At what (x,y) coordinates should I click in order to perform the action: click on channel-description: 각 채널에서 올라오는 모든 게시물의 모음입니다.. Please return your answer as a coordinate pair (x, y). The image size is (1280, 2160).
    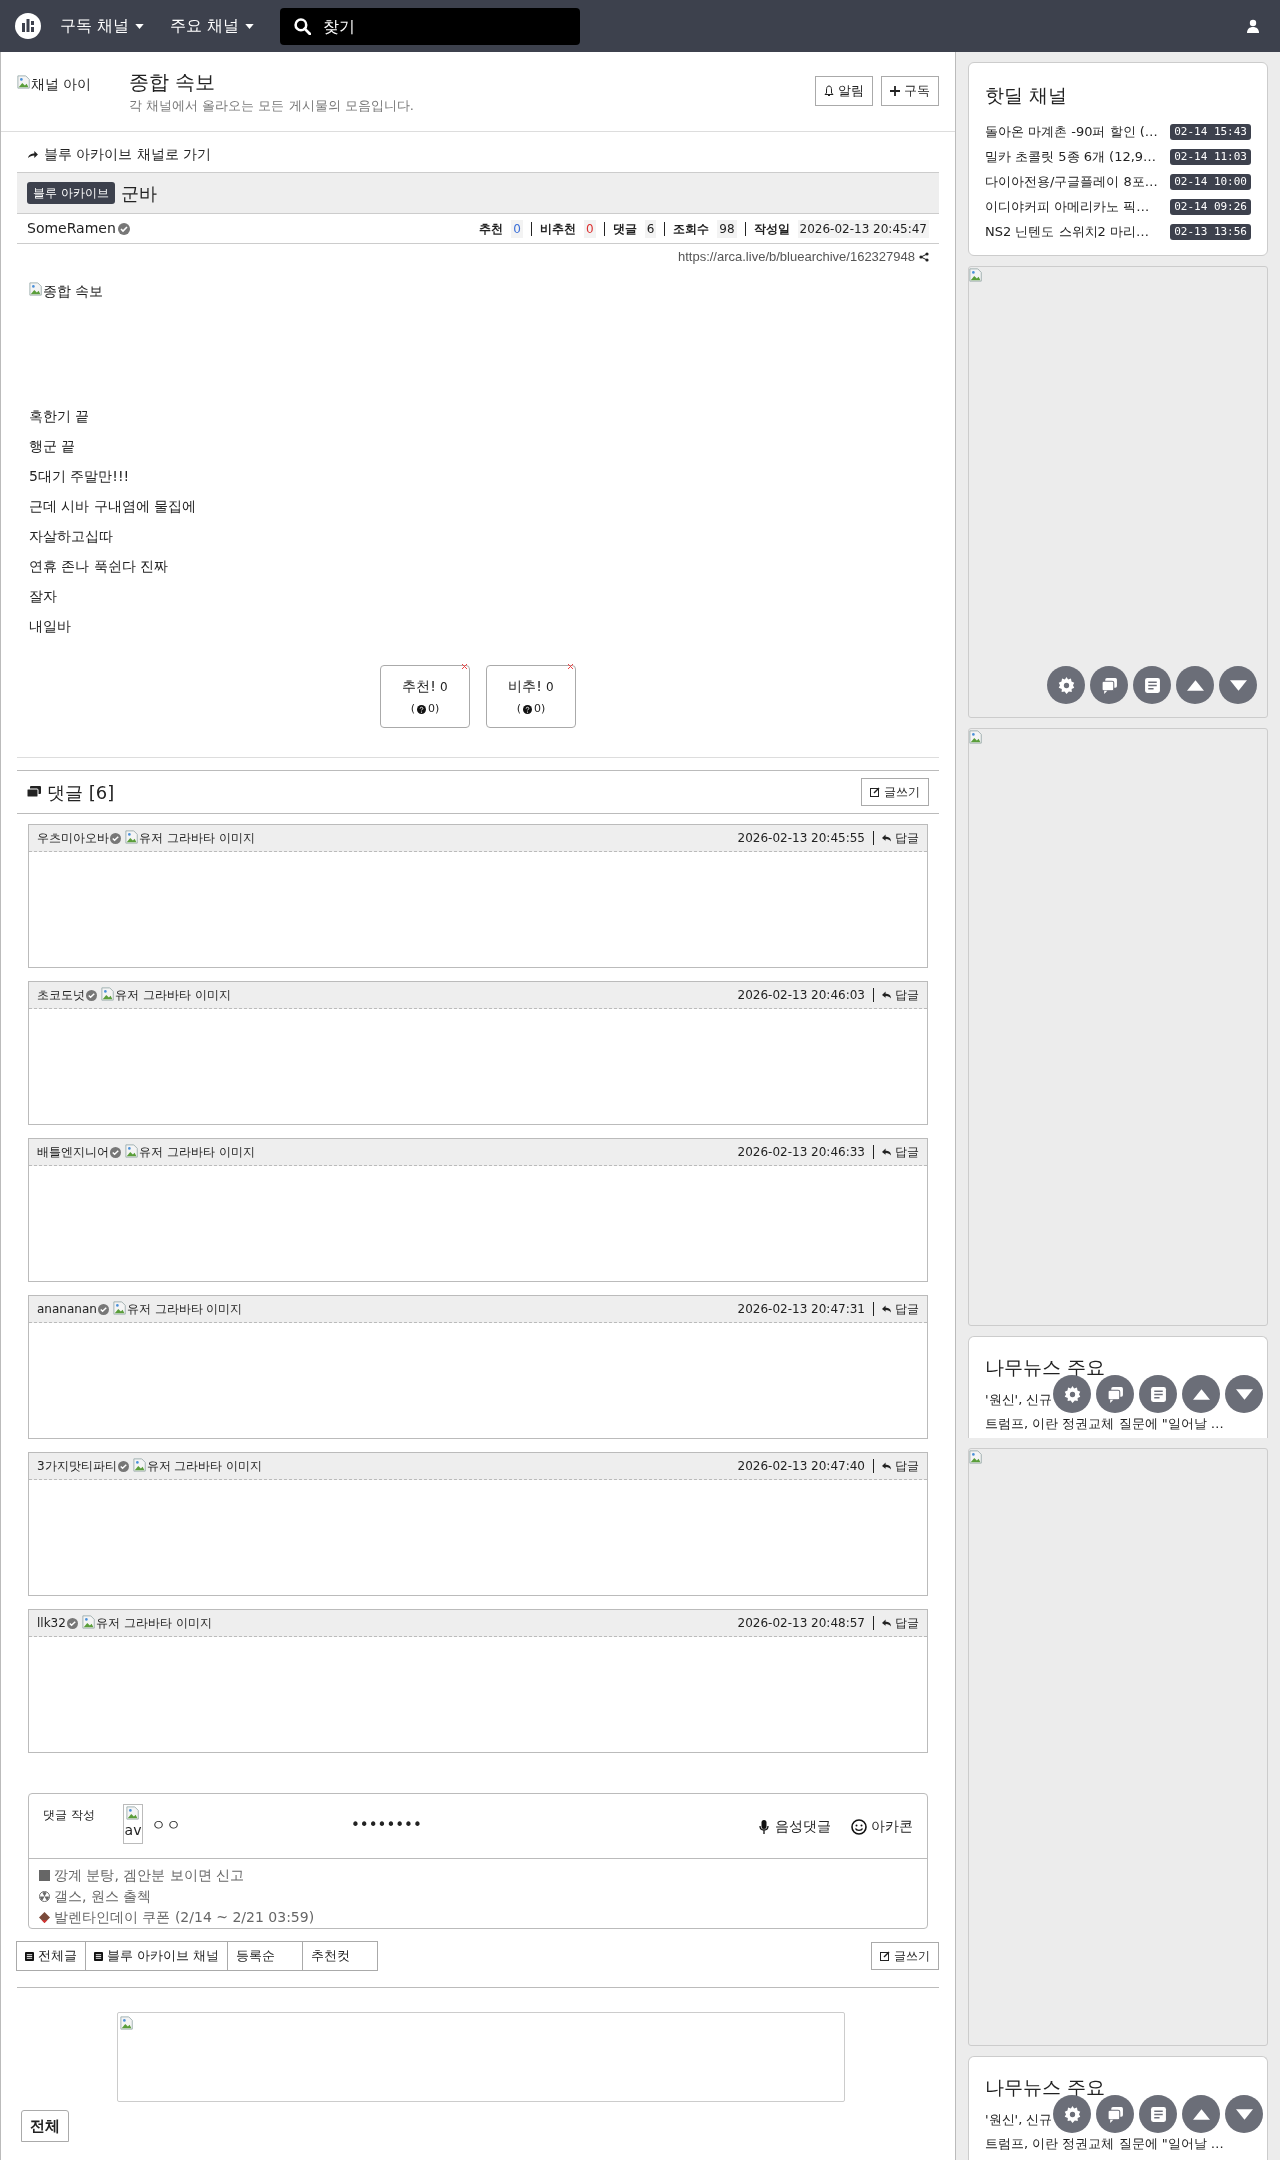
    Looking at the image, I should click on (272, 106).